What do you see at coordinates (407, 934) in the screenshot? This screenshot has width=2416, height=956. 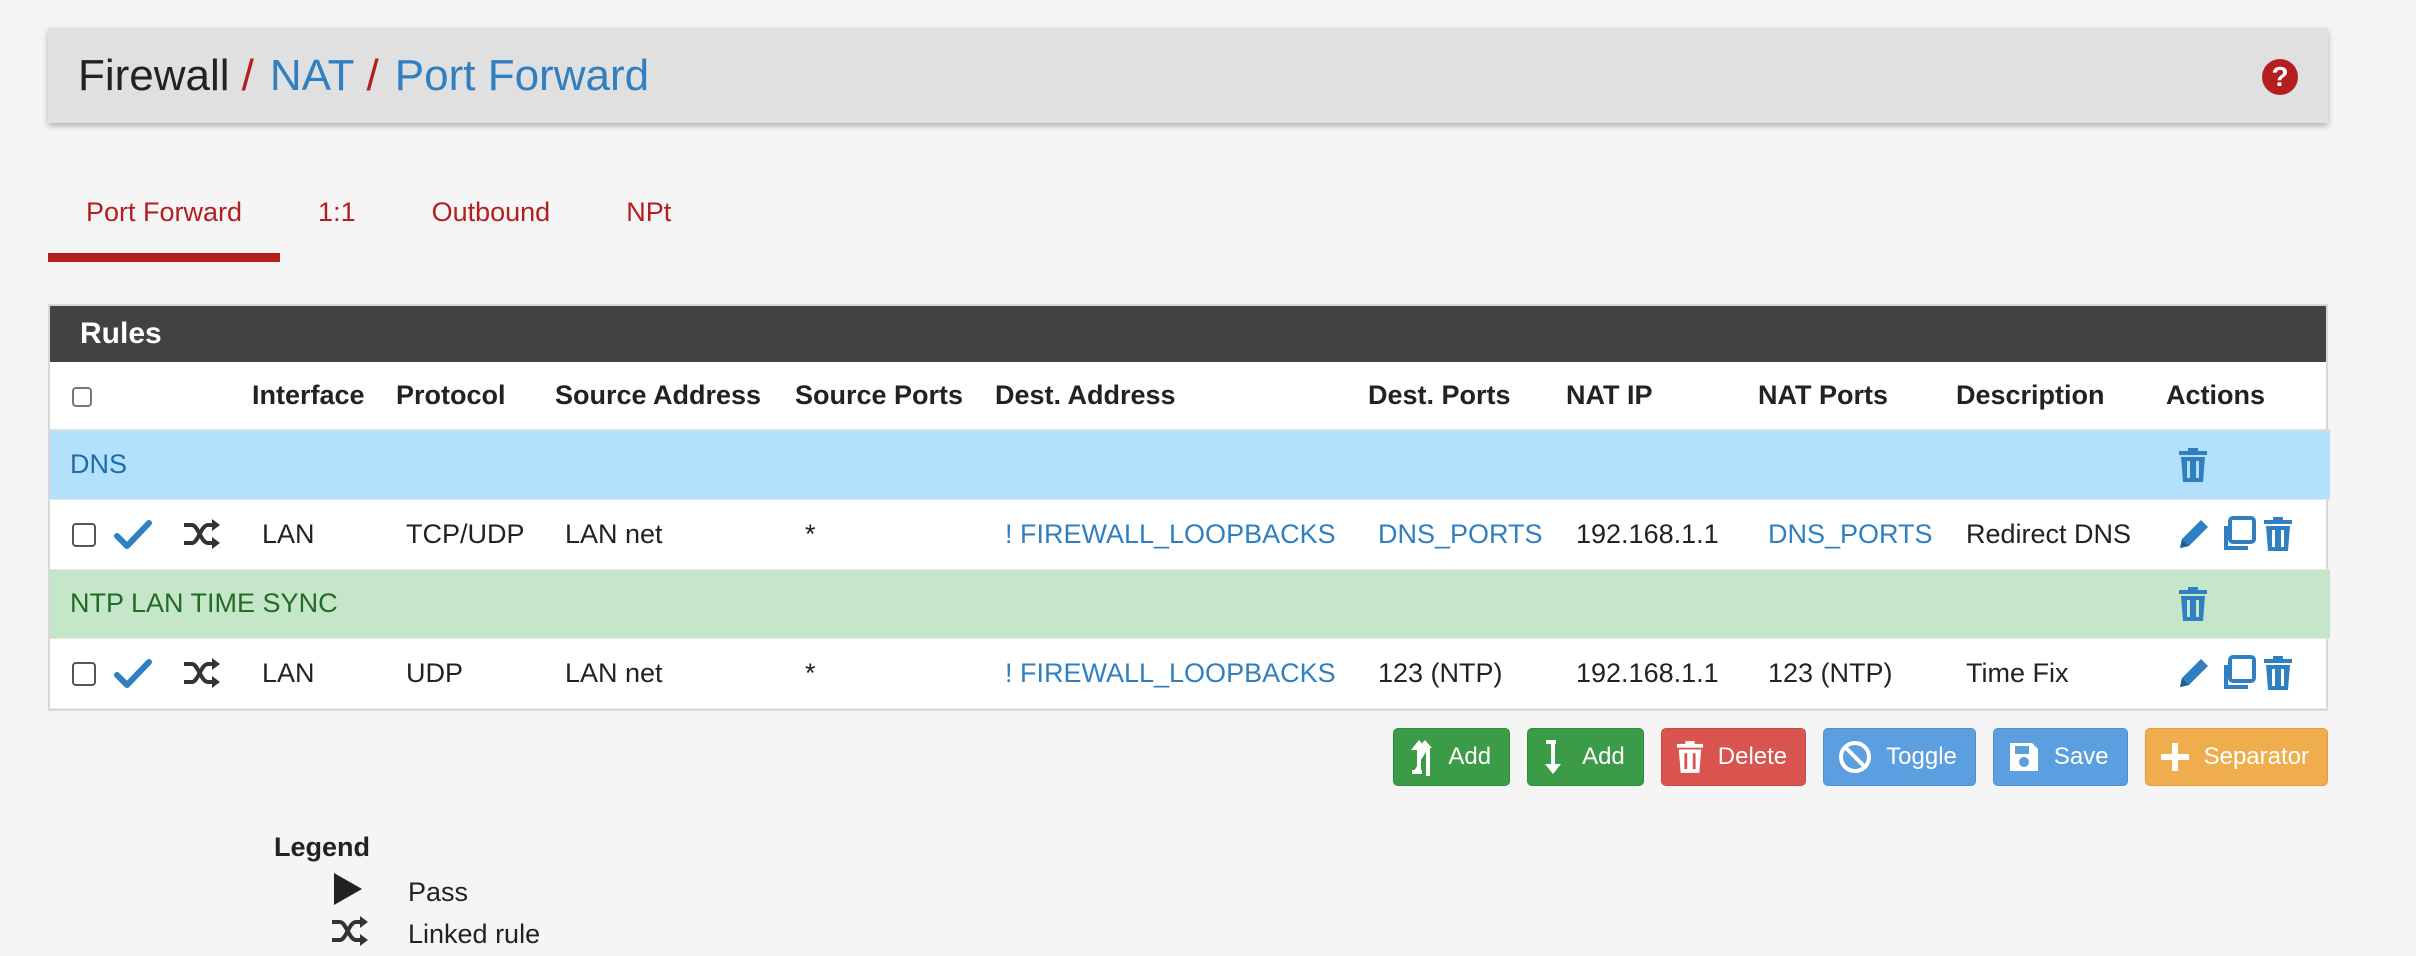 I see `legend-item-linked: Linked rule` at bounding box center [407, 934].